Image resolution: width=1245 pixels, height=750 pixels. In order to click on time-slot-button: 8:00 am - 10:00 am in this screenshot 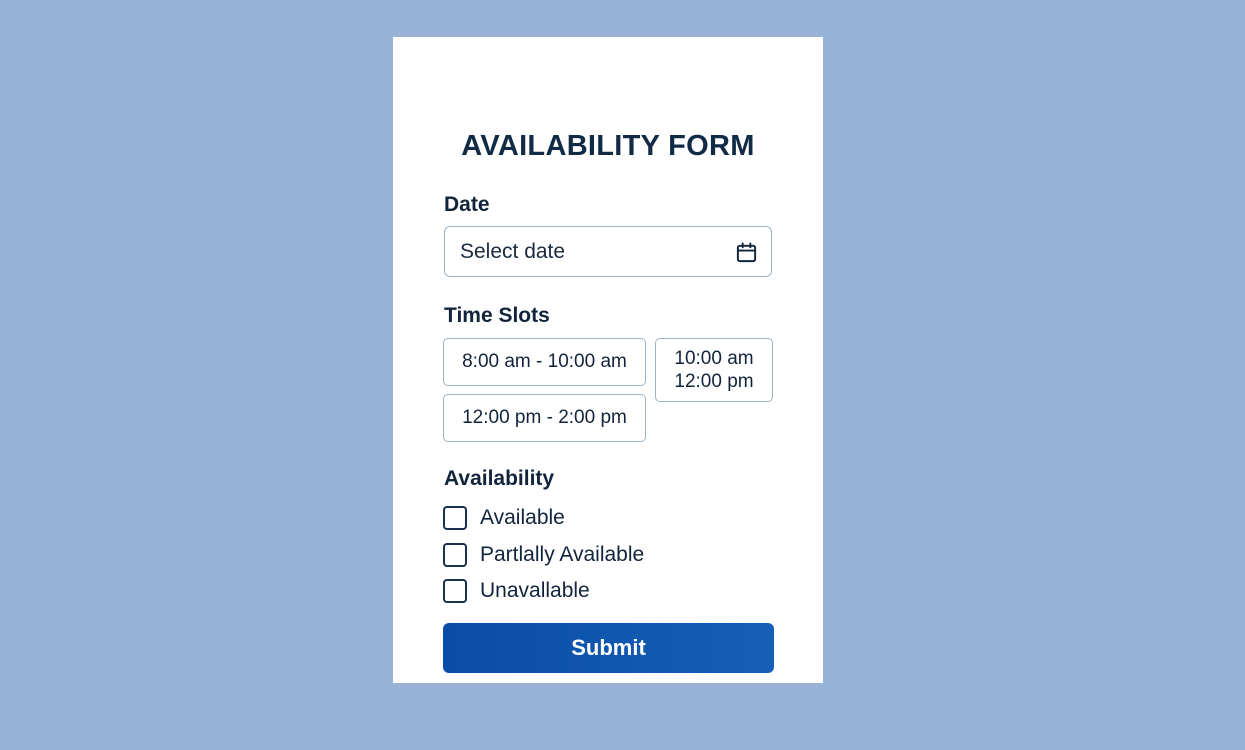, I will do `click(544, 362)`.